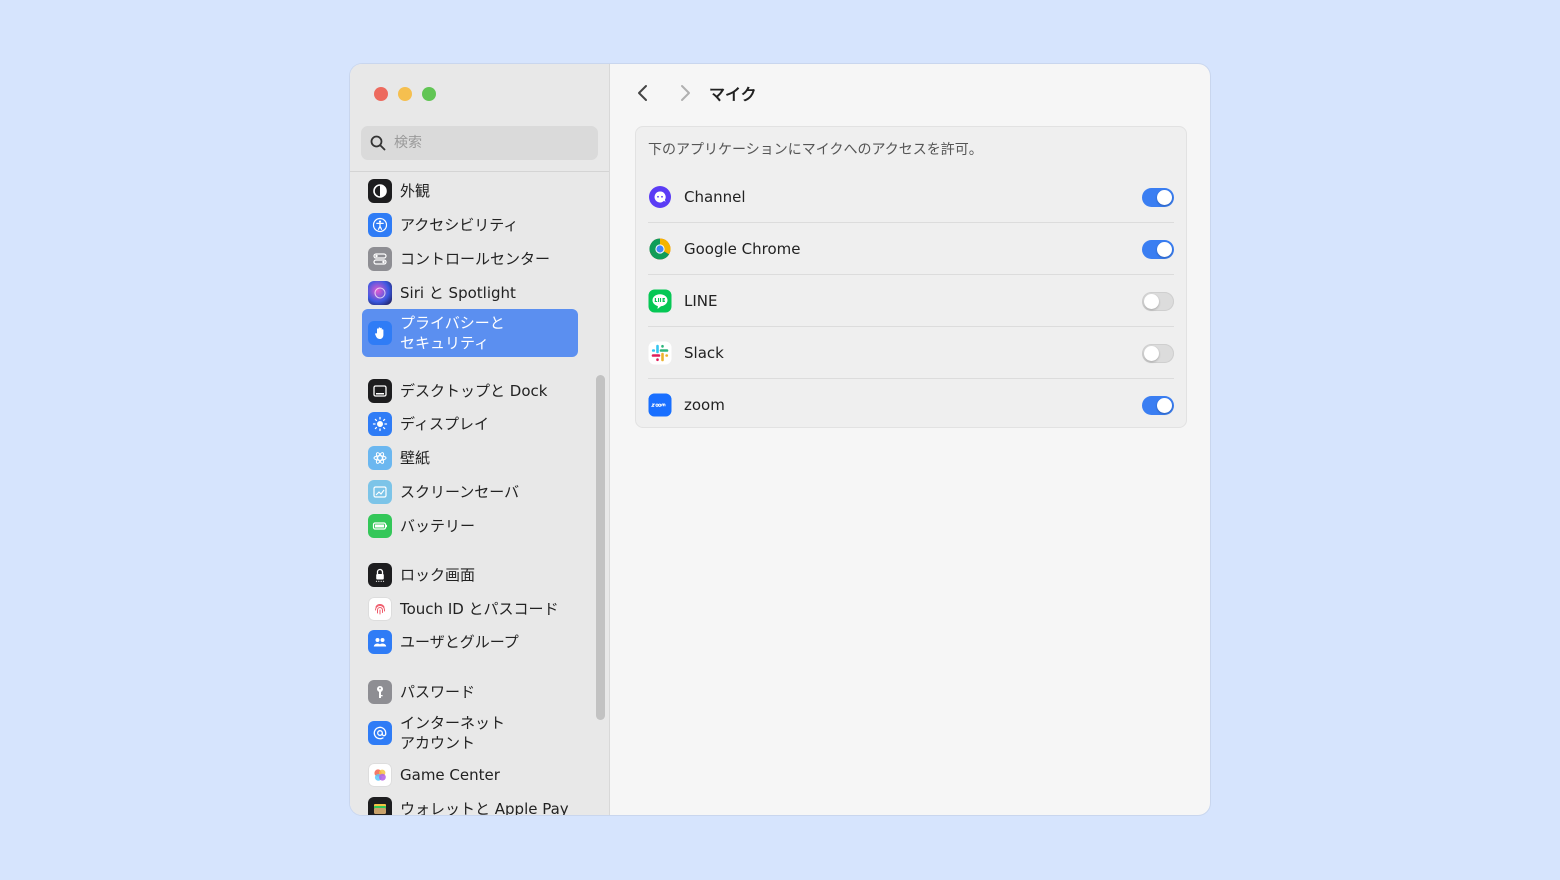 The width and height of the screenshot is (1560, 880). Describe the element at coordinates (380, 575) in the screenshot. I see `lock-icon` at that location.